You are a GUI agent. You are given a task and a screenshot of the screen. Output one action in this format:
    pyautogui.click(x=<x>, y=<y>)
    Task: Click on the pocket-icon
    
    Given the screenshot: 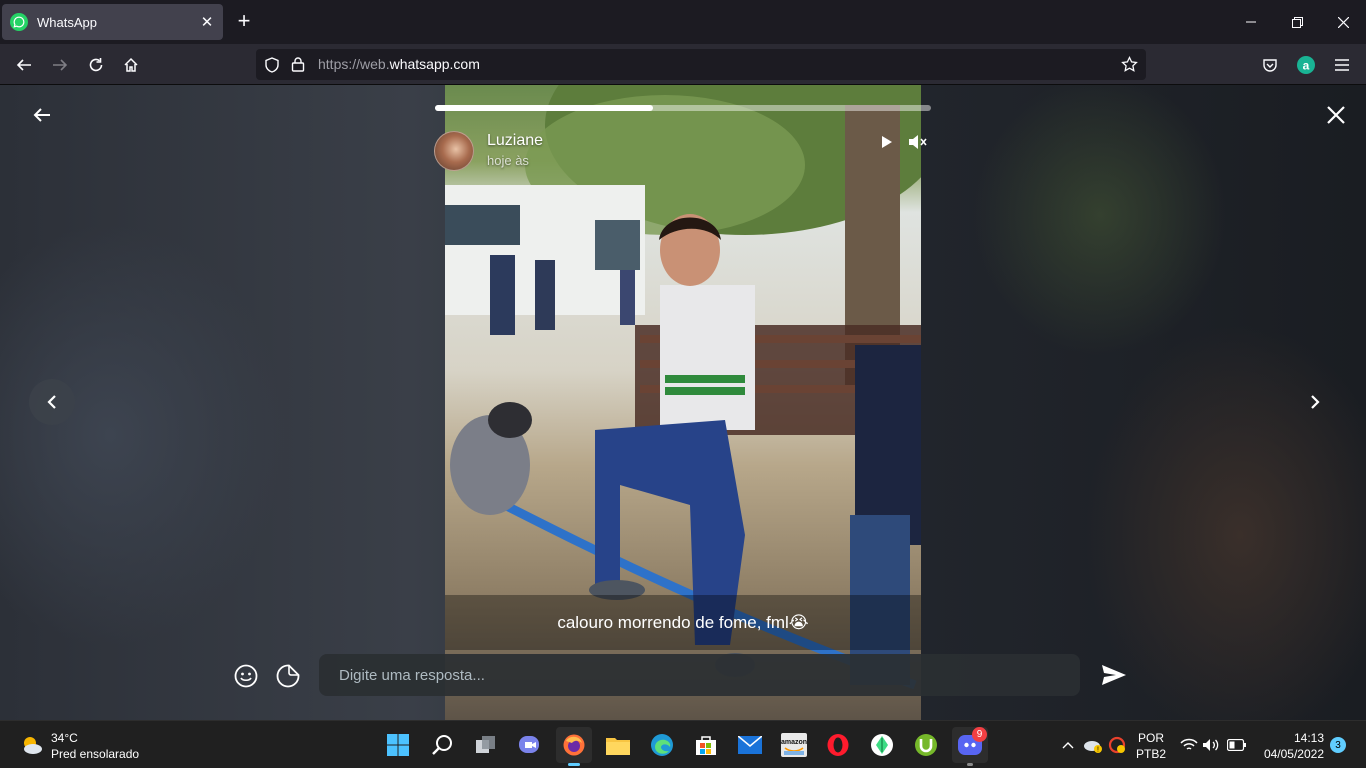 What is the action you would take?
    pyautogui.click(x=1270, y=65)
    